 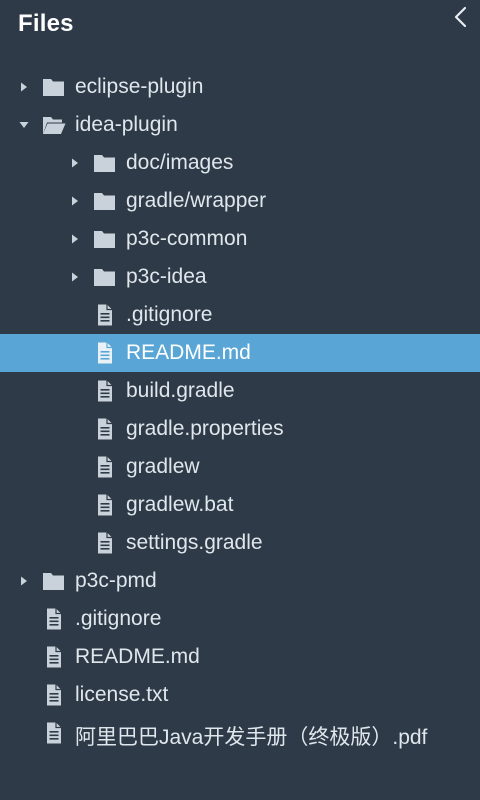 I want to click on tree-folder-row: gradle/wrapper, so click(x=240, y=201).